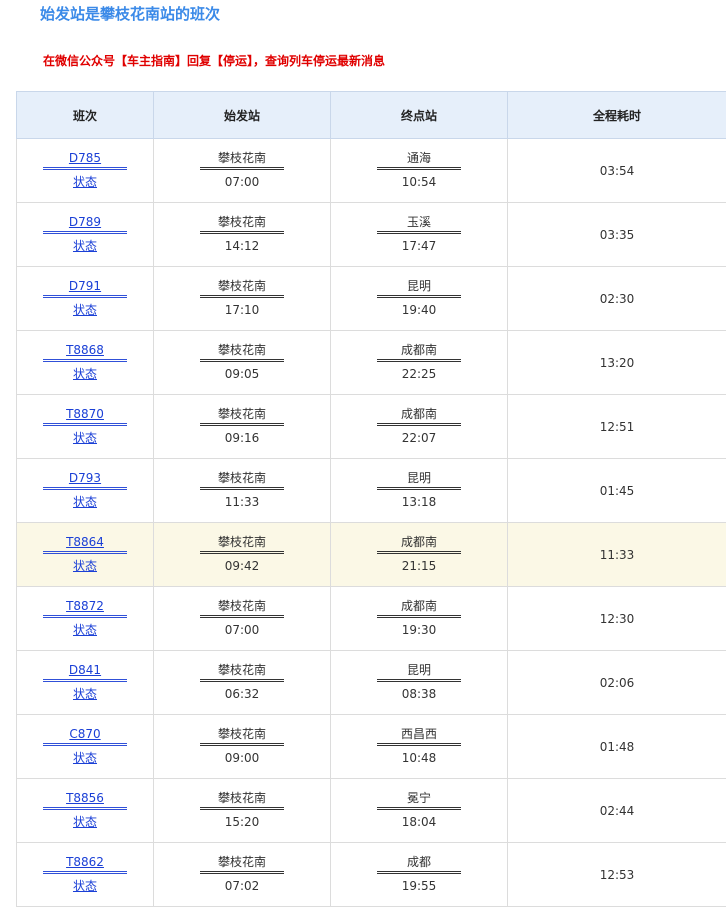 The image size is (726, 910). What do you see at coordinates (616, 490) in the screenshot?
I see `duration-cell: 01:45` at bounding box center [616, 490].